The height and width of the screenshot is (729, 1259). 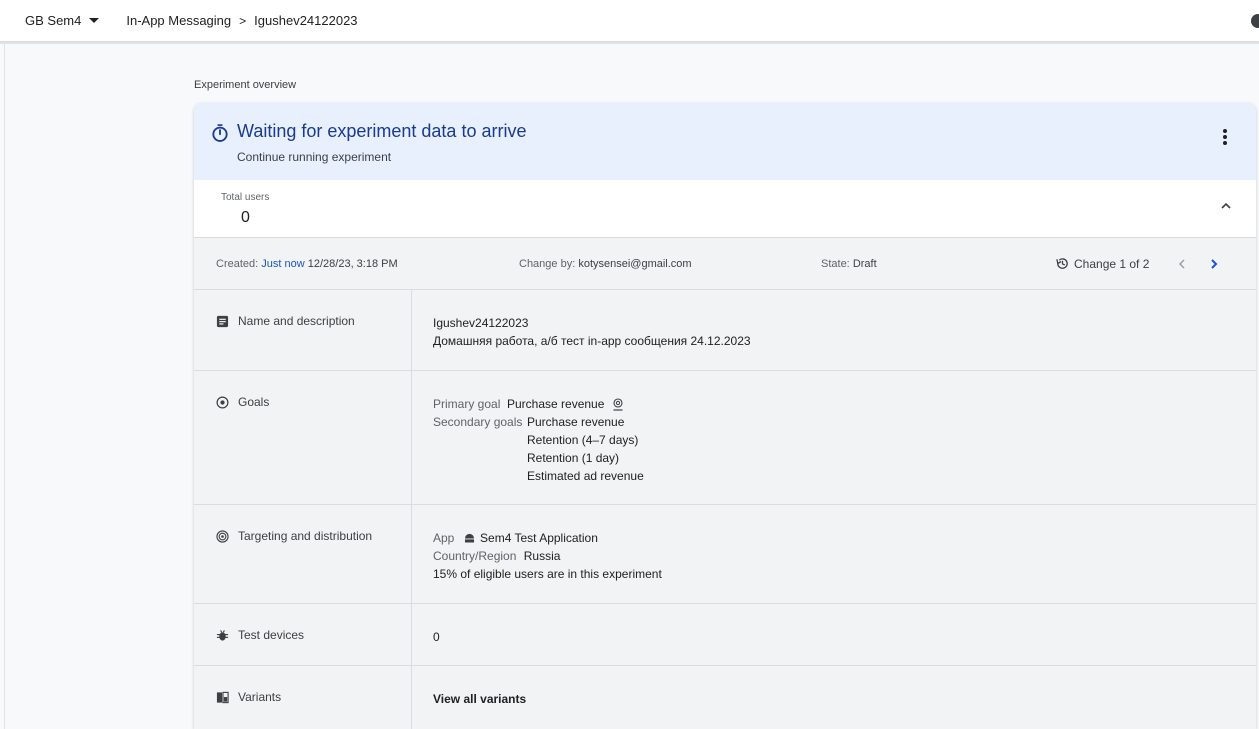 I want to click on app-label: App, so click(x=444, y=538).